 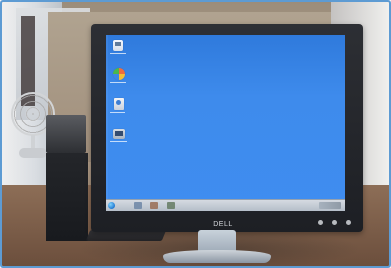 What do you see at coordinates (217, 256) in the screenshot?
I see `monitor-stand-base` at bounding box center [217, 256].